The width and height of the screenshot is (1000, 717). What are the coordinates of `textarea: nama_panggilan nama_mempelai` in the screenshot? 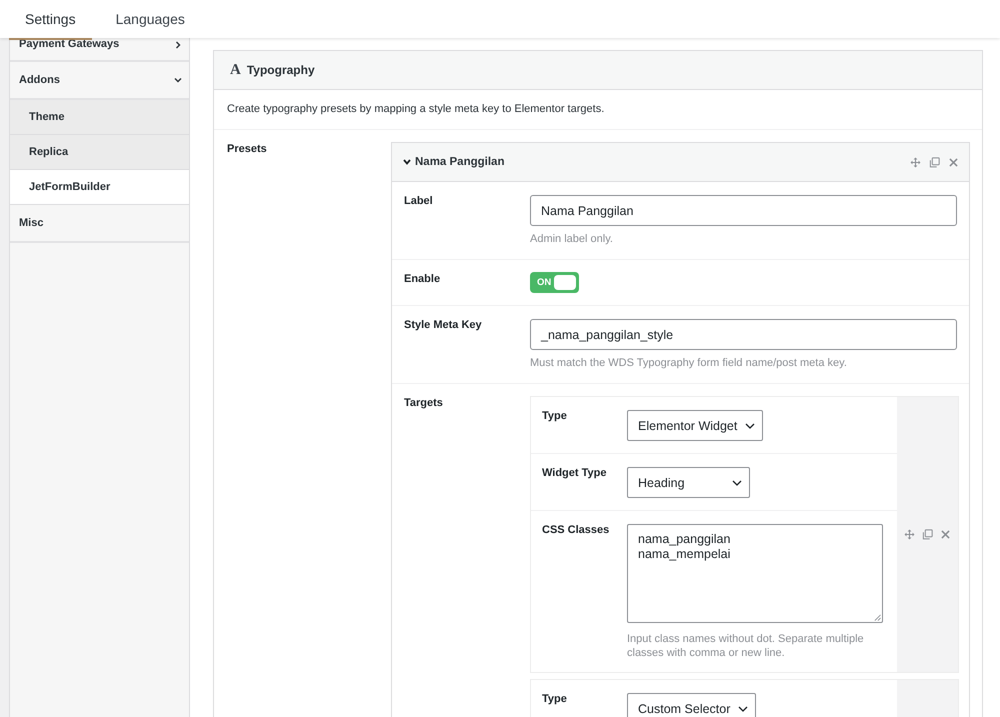 It's located at (755, 573).